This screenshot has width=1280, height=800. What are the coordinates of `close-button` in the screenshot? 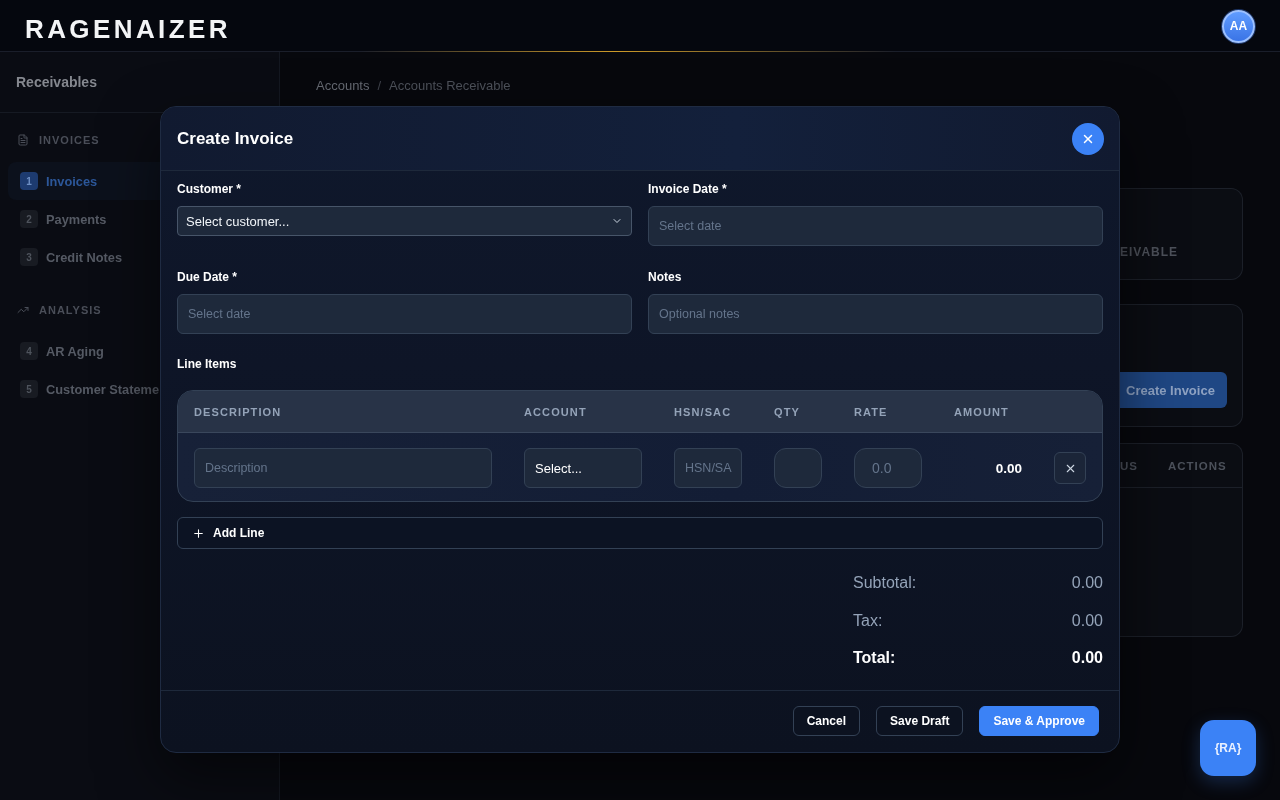 It's located at (1088, 138).